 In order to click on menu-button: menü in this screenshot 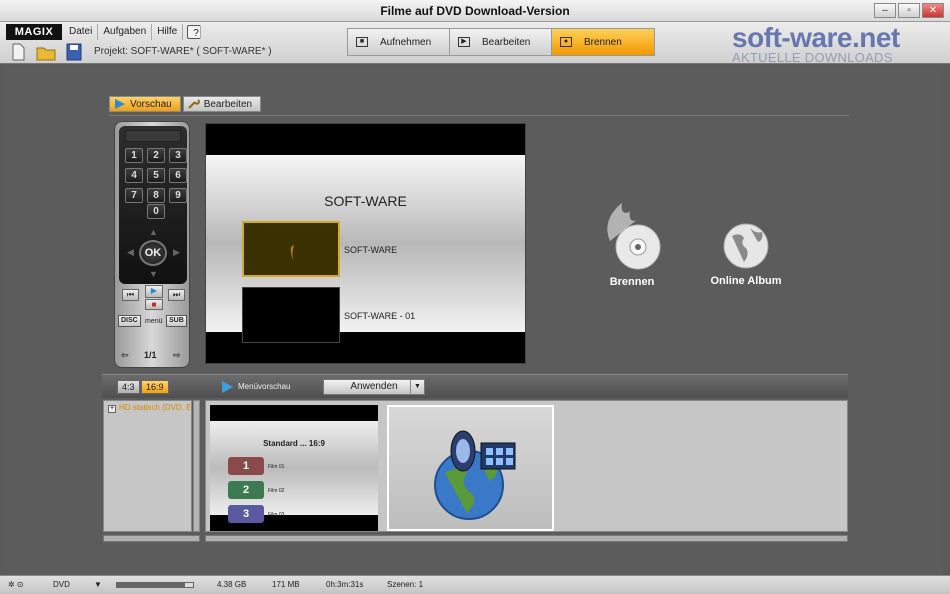, I will do `click(154, 321)`.